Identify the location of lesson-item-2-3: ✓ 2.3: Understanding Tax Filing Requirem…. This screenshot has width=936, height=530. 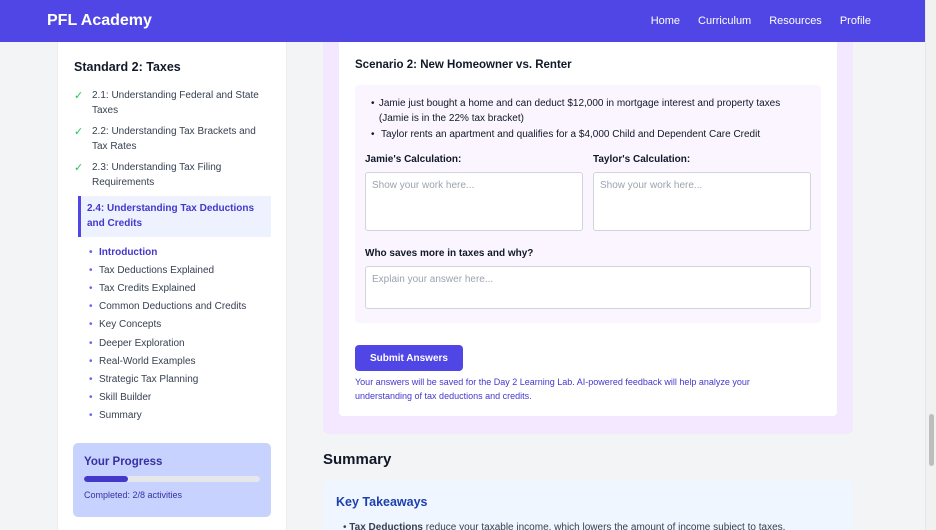
(174, 175).